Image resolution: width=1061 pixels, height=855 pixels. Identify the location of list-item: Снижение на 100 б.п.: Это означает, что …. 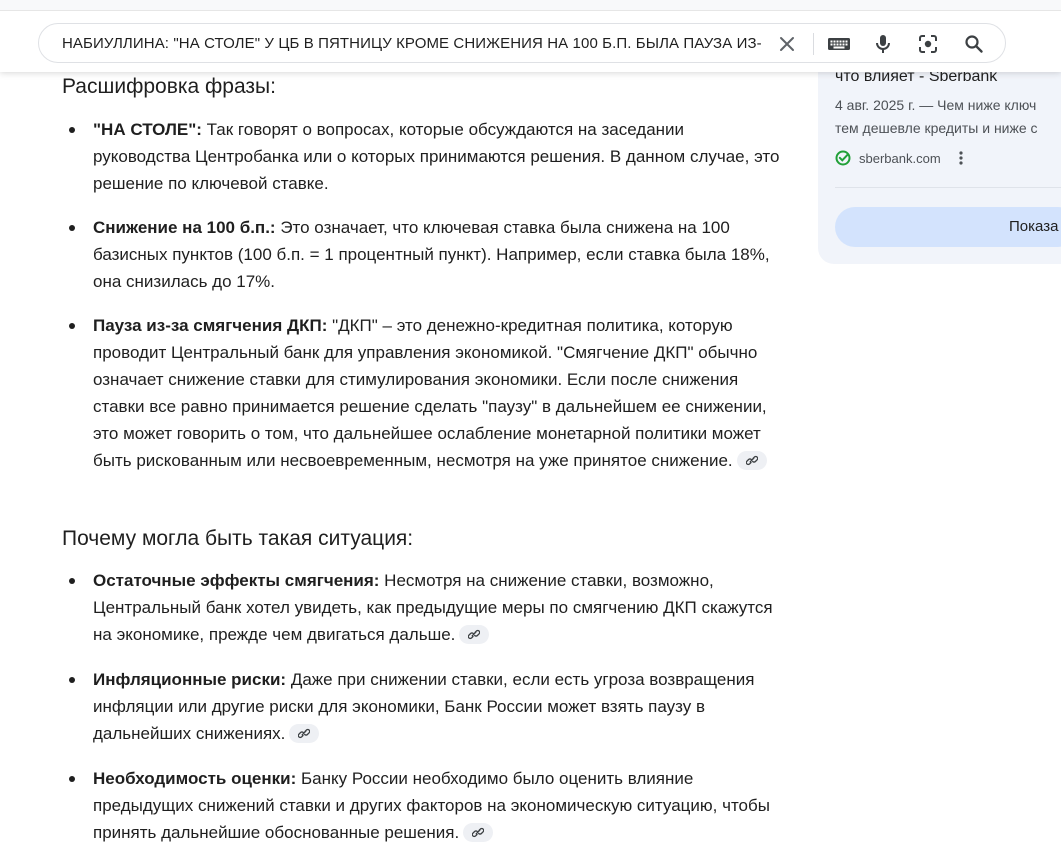
(422, 254).